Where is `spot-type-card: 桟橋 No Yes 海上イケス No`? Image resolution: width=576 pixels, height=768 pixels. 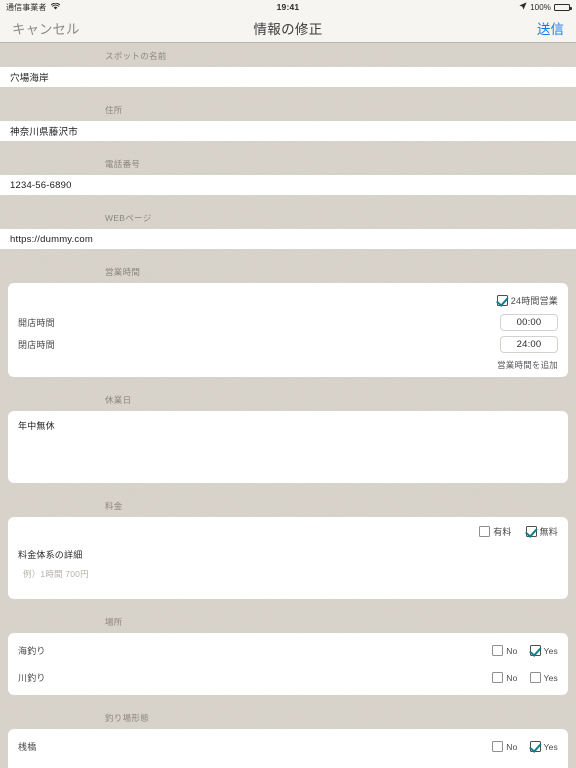
spot-type-card: 桟橋 No Yes 海上イケス No is located at coordinates (288, 748).